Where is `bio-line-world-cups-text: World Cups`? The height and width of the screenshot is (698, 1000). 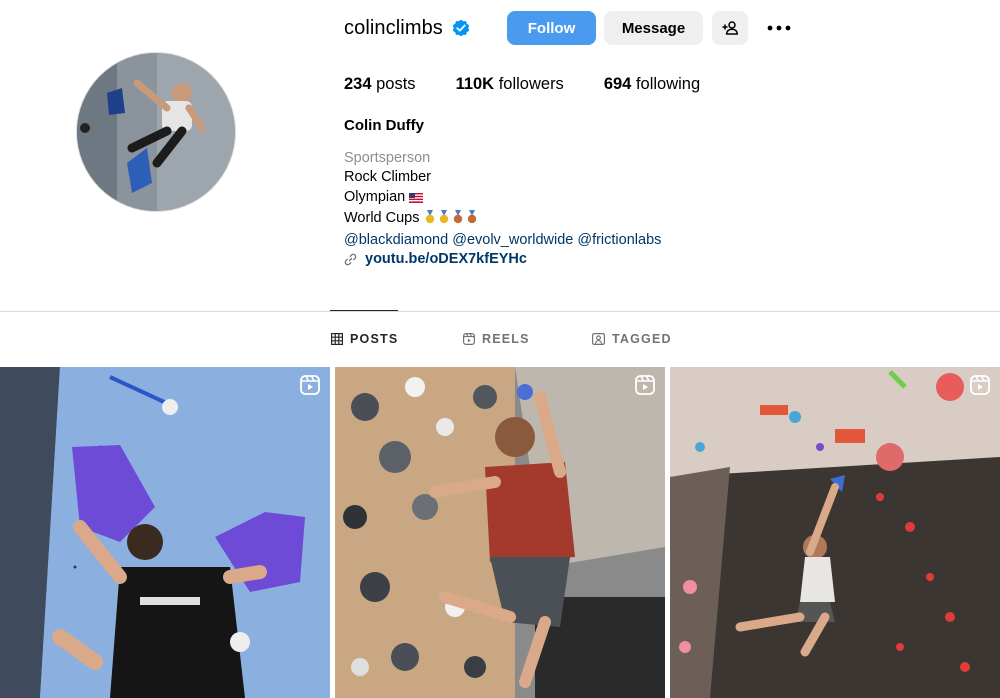 bio-line-world-cups-text: World Cups is located at coordinates (382, 218).